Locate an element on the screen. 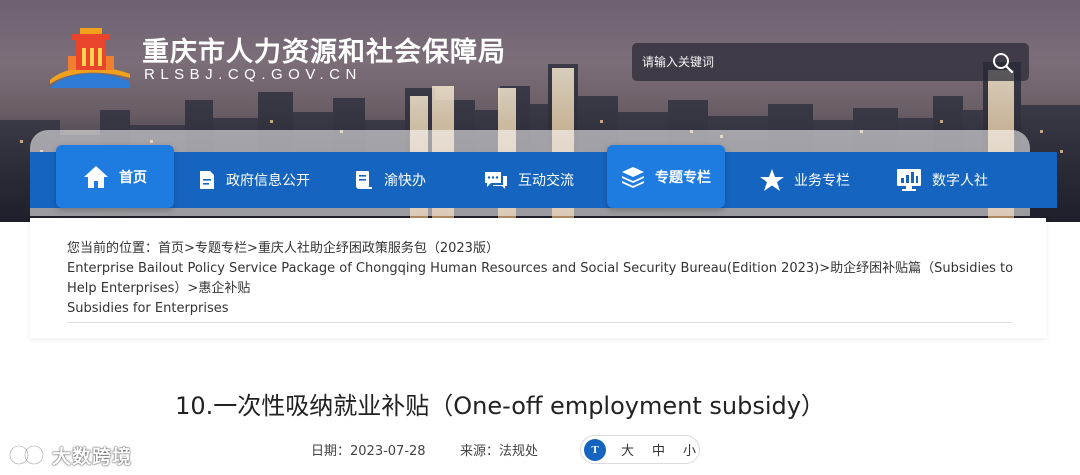  source-value: 法规处 is located at coordinates (519, 451).